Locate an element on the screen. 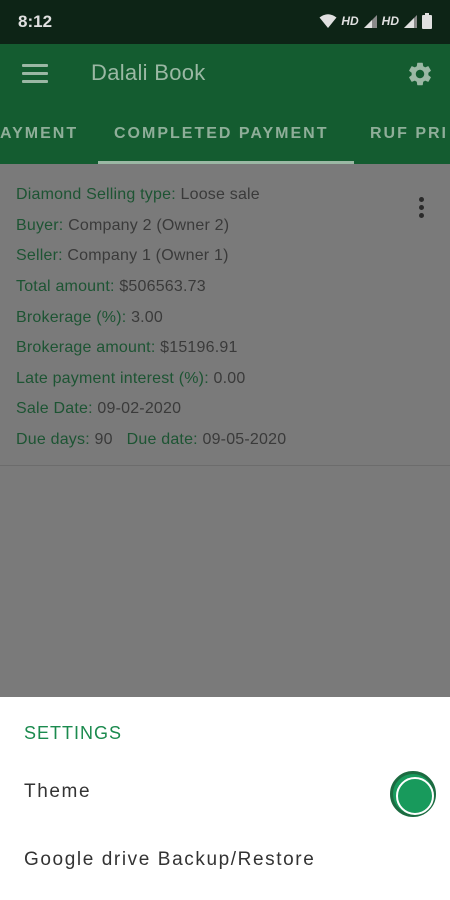 The width and height of the screenshot is (450, 900). theme-option: Theme is located at coordinates (57, 792).